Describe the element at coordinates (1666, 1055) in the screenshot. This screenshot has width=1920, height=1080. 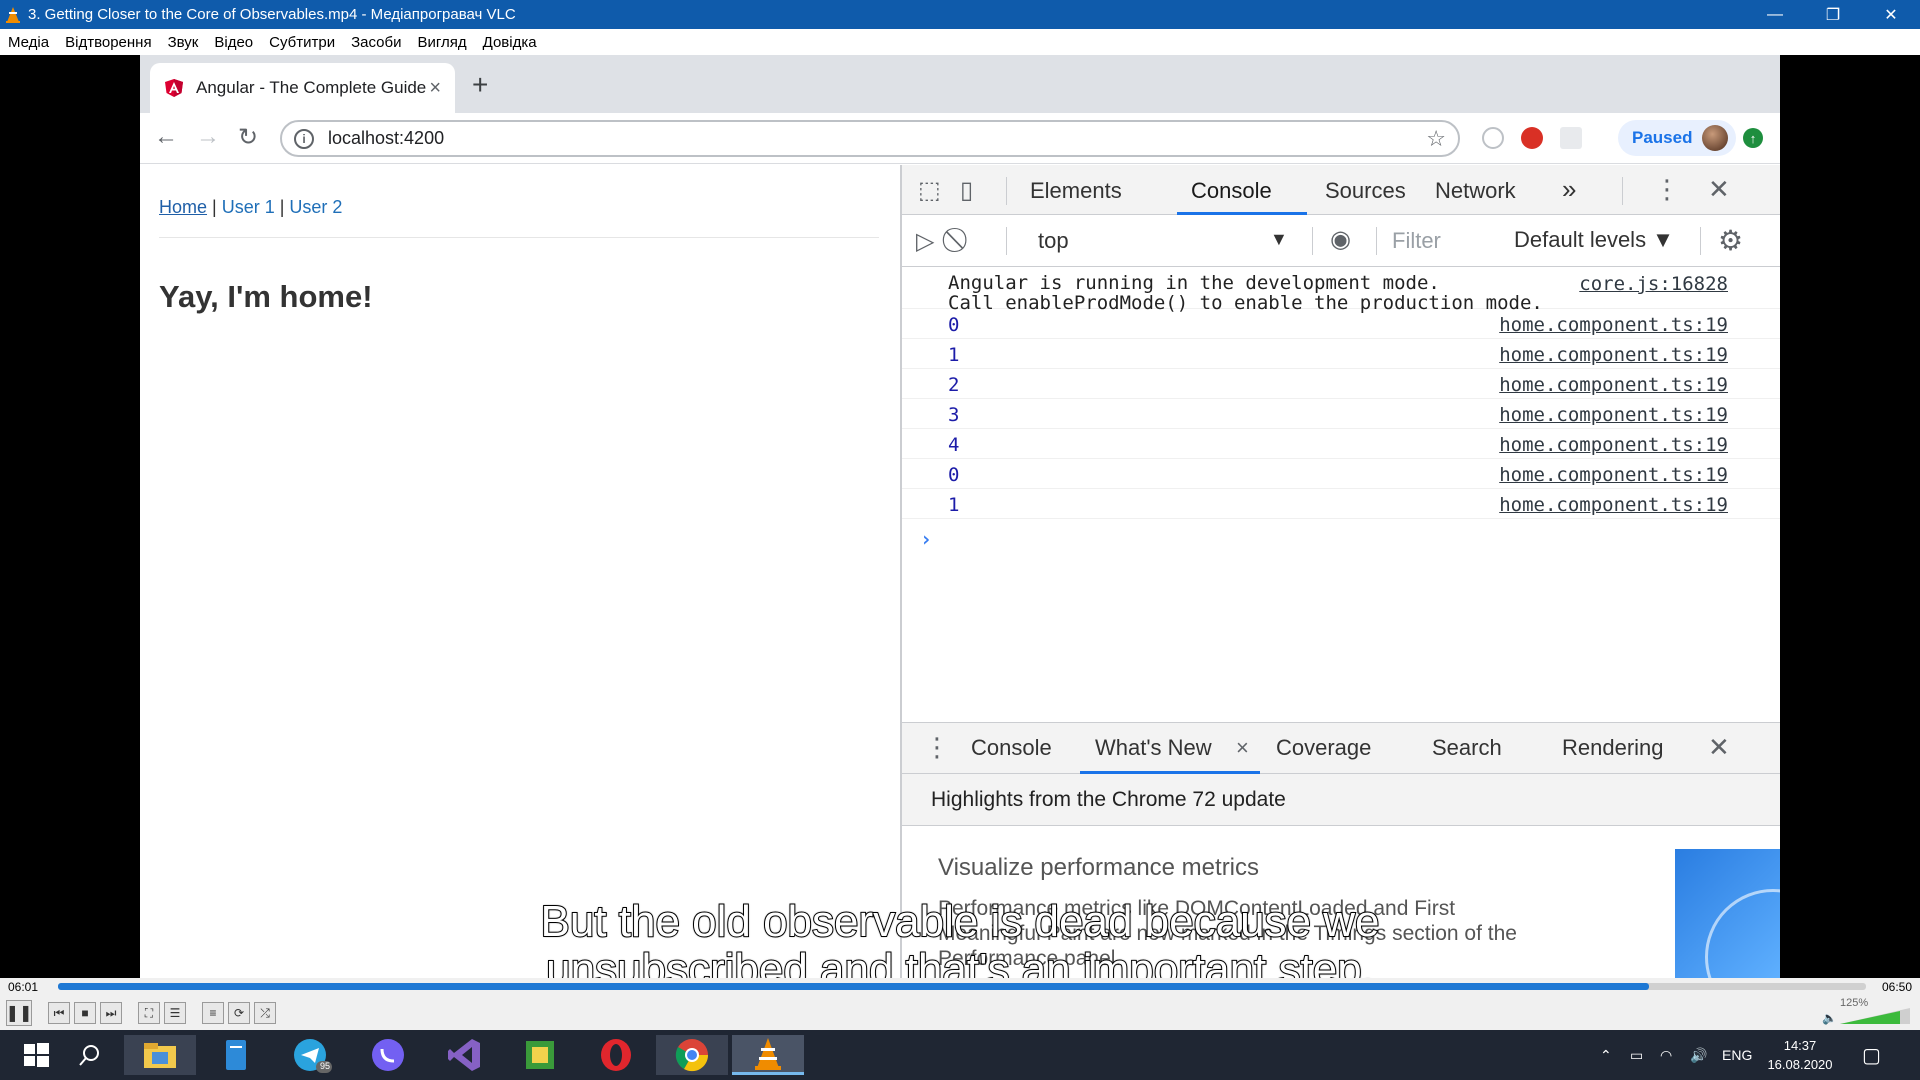
I see `network-wifi-icon: ◠` at that location.